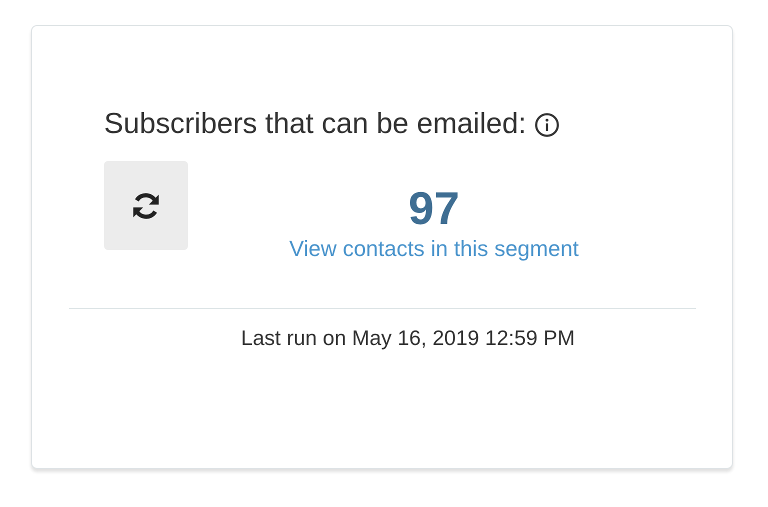 The height and width of the screenshot is (507, 768). I want to click on last-run-text: Last run on May 16, 2019 12:59 PM, so click(408, 338).